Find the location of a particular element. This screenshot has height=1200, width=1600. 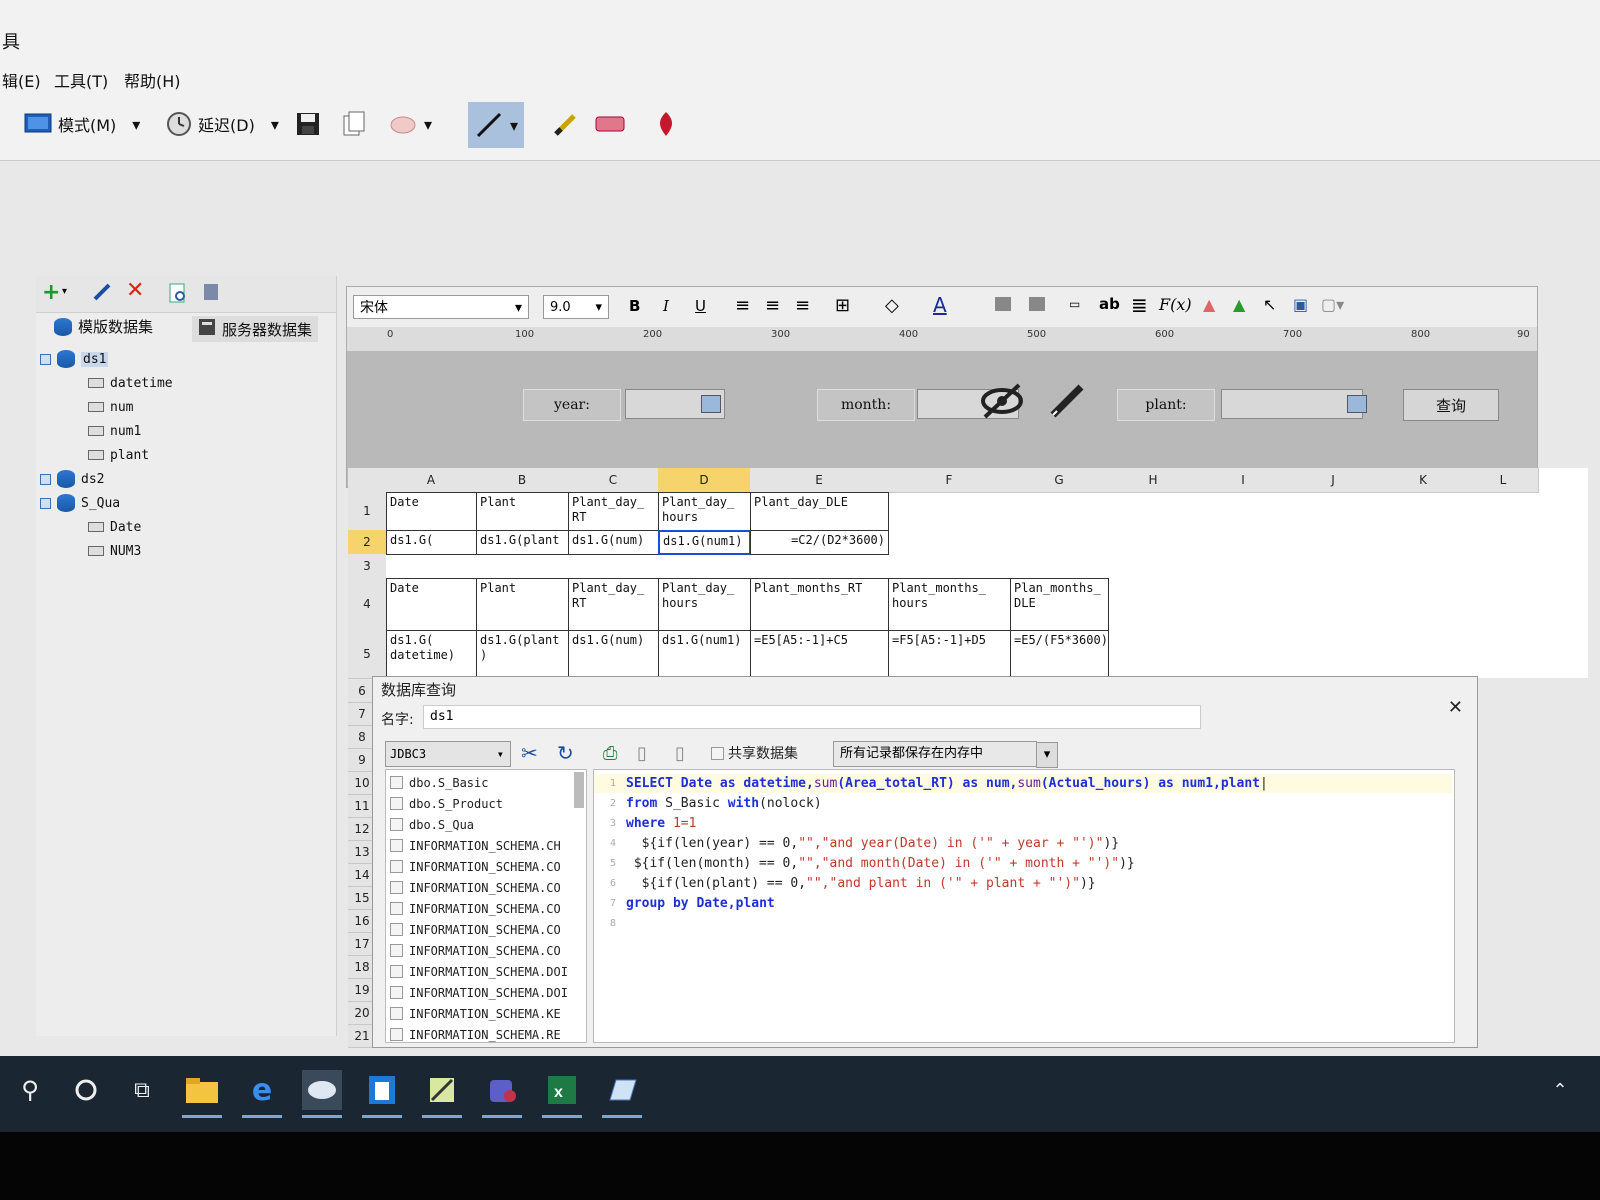

search-icon: ⚲ is located at coordinates (30, 1090).